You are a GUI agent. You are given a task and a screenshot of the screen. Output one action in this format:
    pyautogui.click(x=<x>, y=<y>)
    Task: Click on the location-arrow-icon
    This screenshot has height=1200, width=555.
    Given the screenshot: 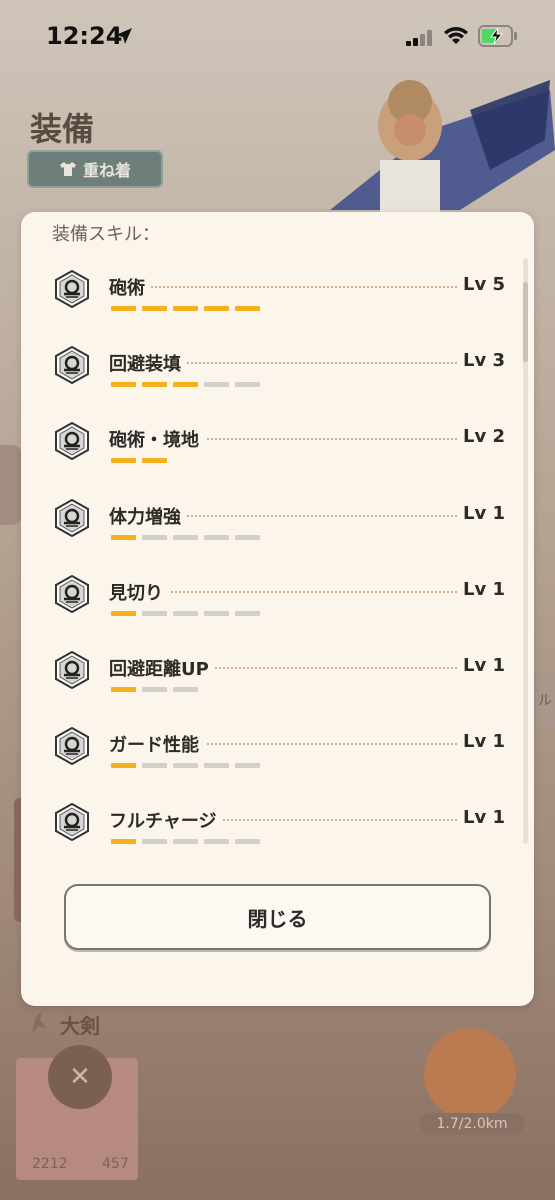 What is the action you would take?
    pyautogui.click(x=124, y=36)
    